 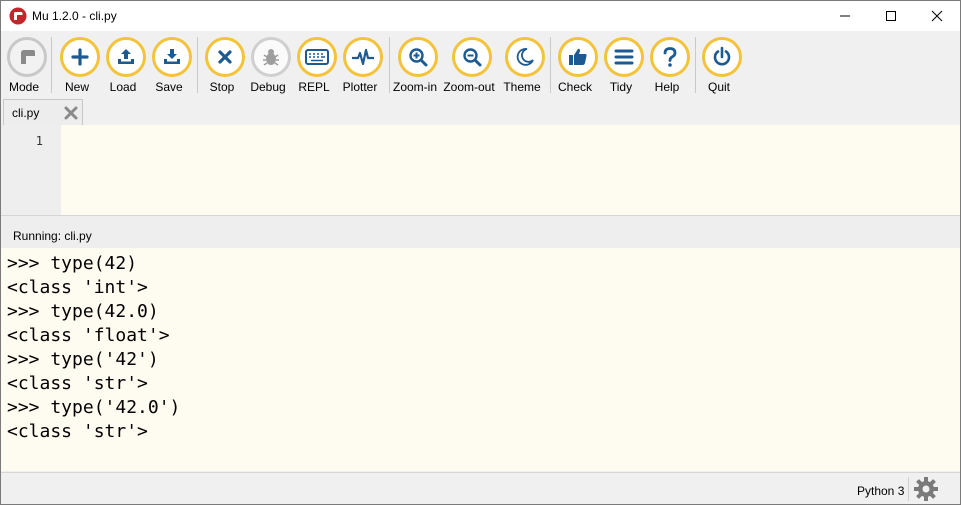 I want to click on power-icon, so click(x=722, y=56).